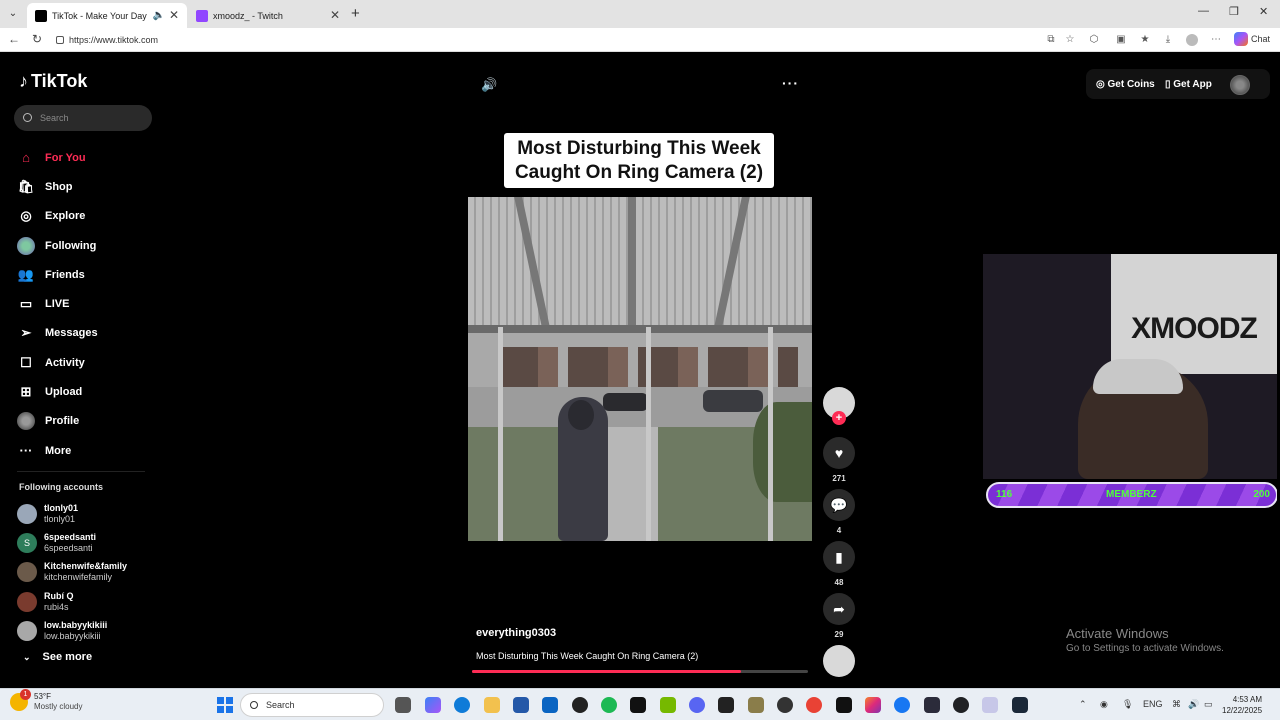  What do you see at coordinates (1240, 85) in the screenshot?
I see `user-avatar` at bounding box center [1240, 85].